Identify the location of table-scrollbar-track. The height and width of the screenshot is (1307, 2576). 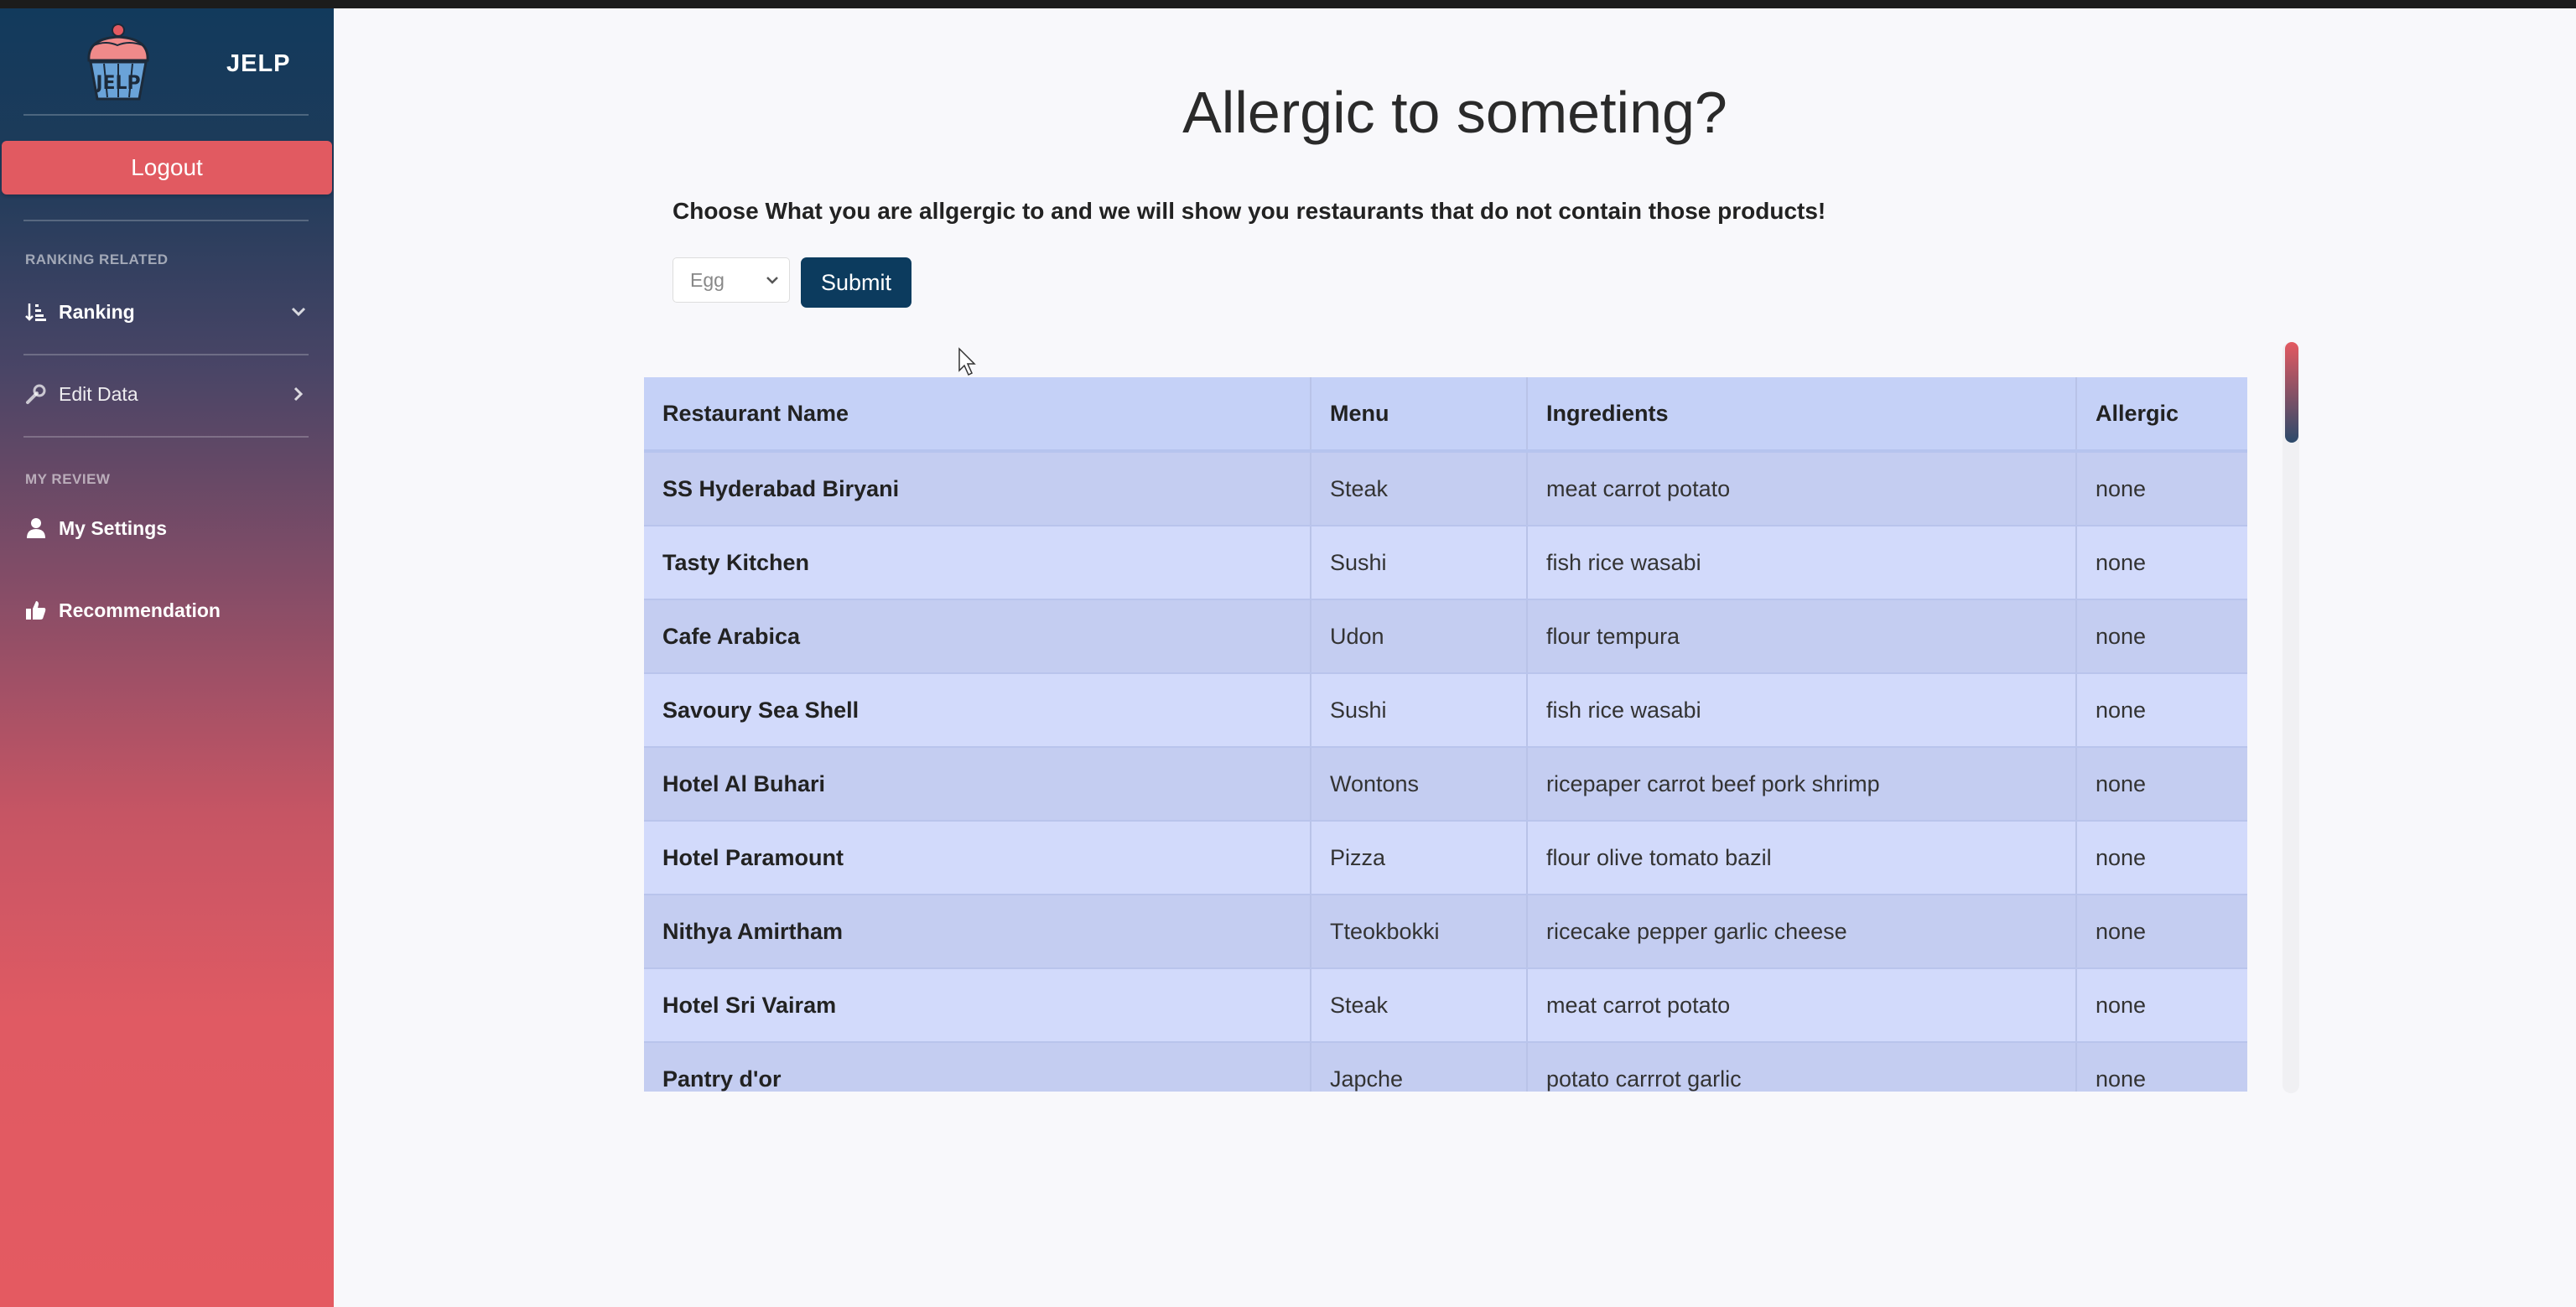
(2291, 717).